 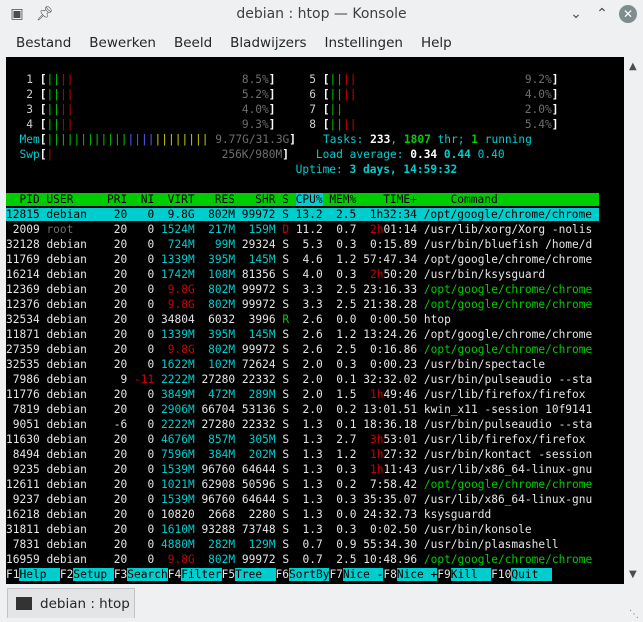 I want to click on menu-help: Help, so click(x=436, y=43).